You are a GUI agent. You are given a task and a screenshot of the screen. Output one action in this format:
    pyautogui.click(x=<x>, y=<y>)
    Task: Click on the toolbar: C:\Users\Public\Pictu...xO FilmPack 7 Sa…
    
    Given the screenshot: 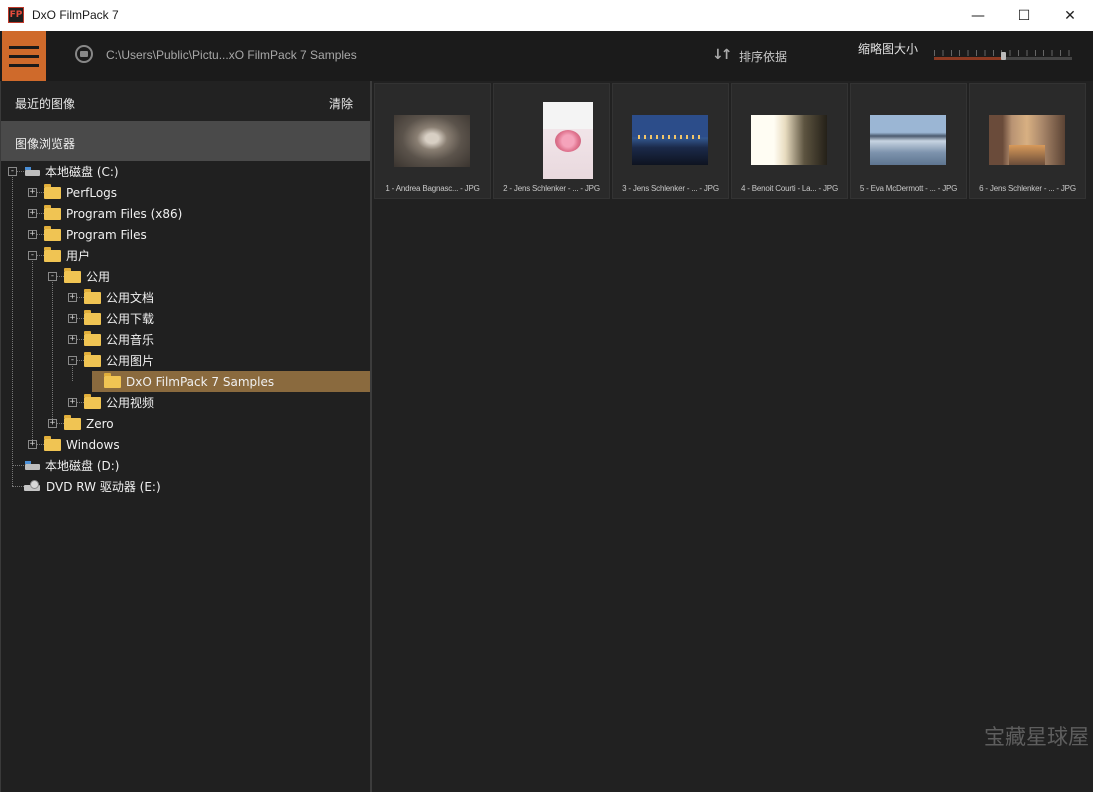 What is the action you would take?
    pyautogui.click(x=546, y=56)
    